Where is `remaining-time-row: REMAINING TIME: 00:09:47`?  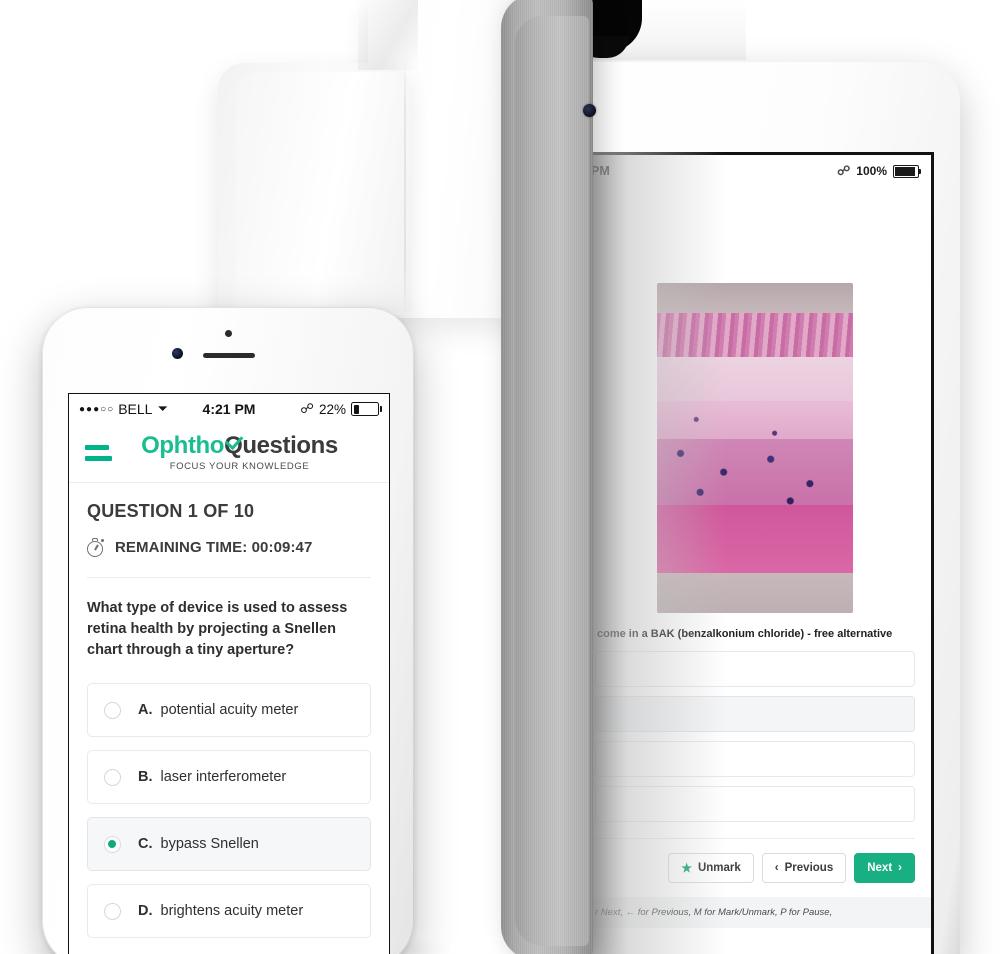
remaining-time-row: REMAINING TIME: 00:09:47 is located at coordinates (229, 547).